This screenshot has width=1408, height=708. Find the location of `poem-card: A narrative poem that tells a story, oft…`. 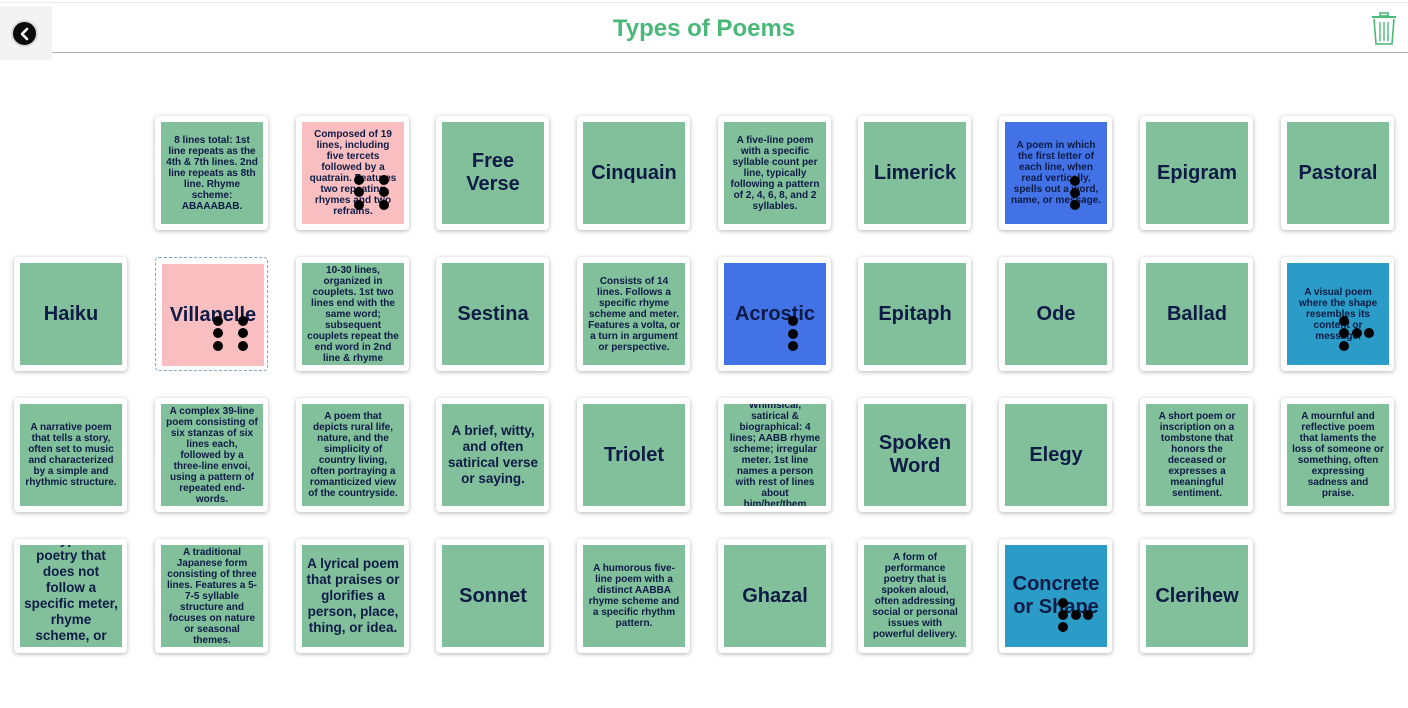

poem-card: A narrative poem that tells a story, oft… is located at coordinates (70, 455).